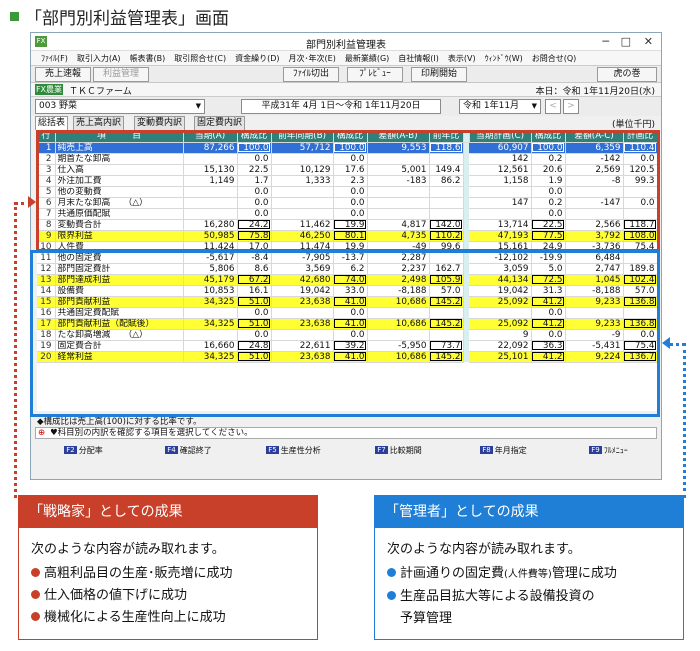 The image size is (700, 651). What do you see at coordinates (684, 420) in the screenshot?
I see `blue-dotted-connector` at bounding box center [684, 420].